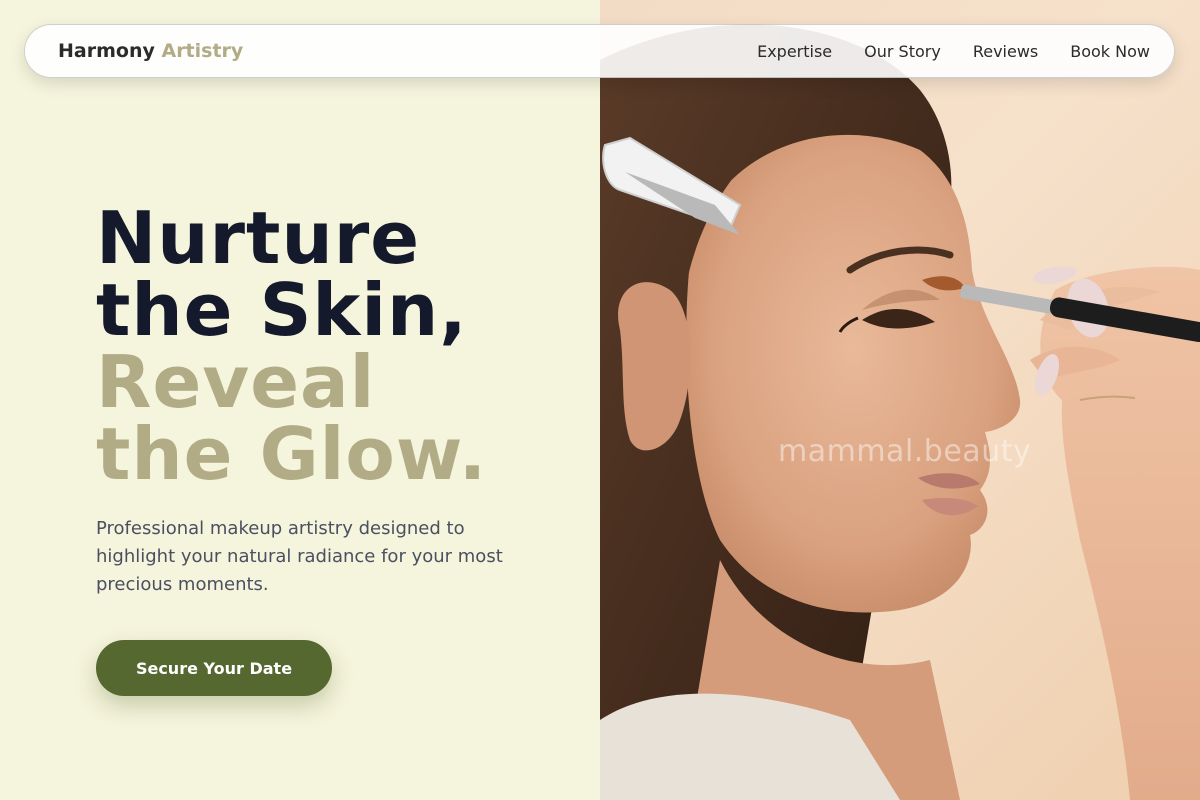 The height and width of the screenshot is (800, 1200). Describe the element at coordinates (202, 51) in the screenshot. I see `brand-accent: Artistry` at that location.